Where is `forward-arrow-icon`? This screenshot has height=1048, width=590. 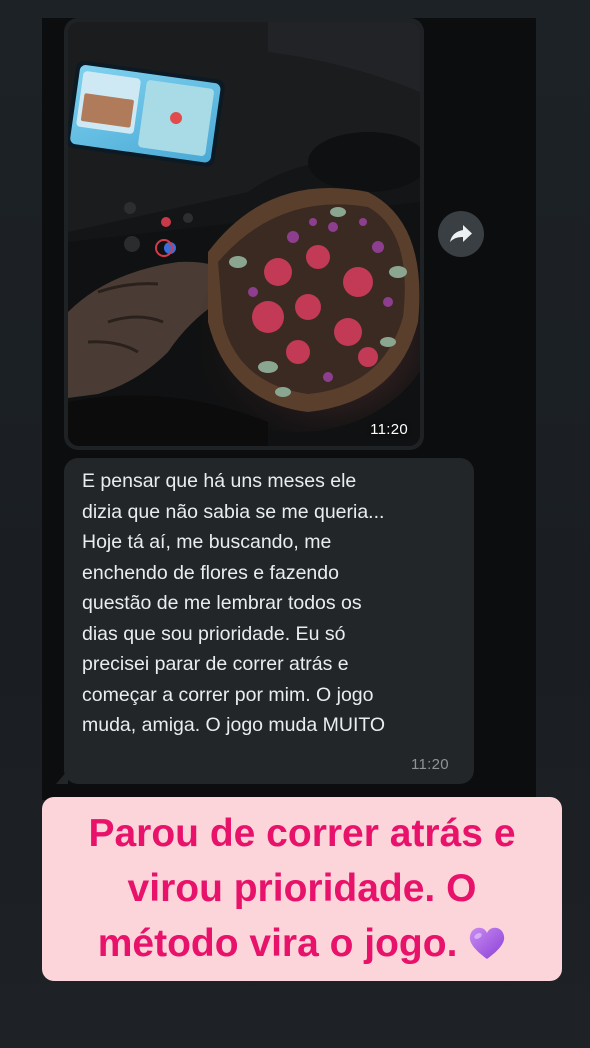 forward-arrow-icon is located at coordinates (461, 233).